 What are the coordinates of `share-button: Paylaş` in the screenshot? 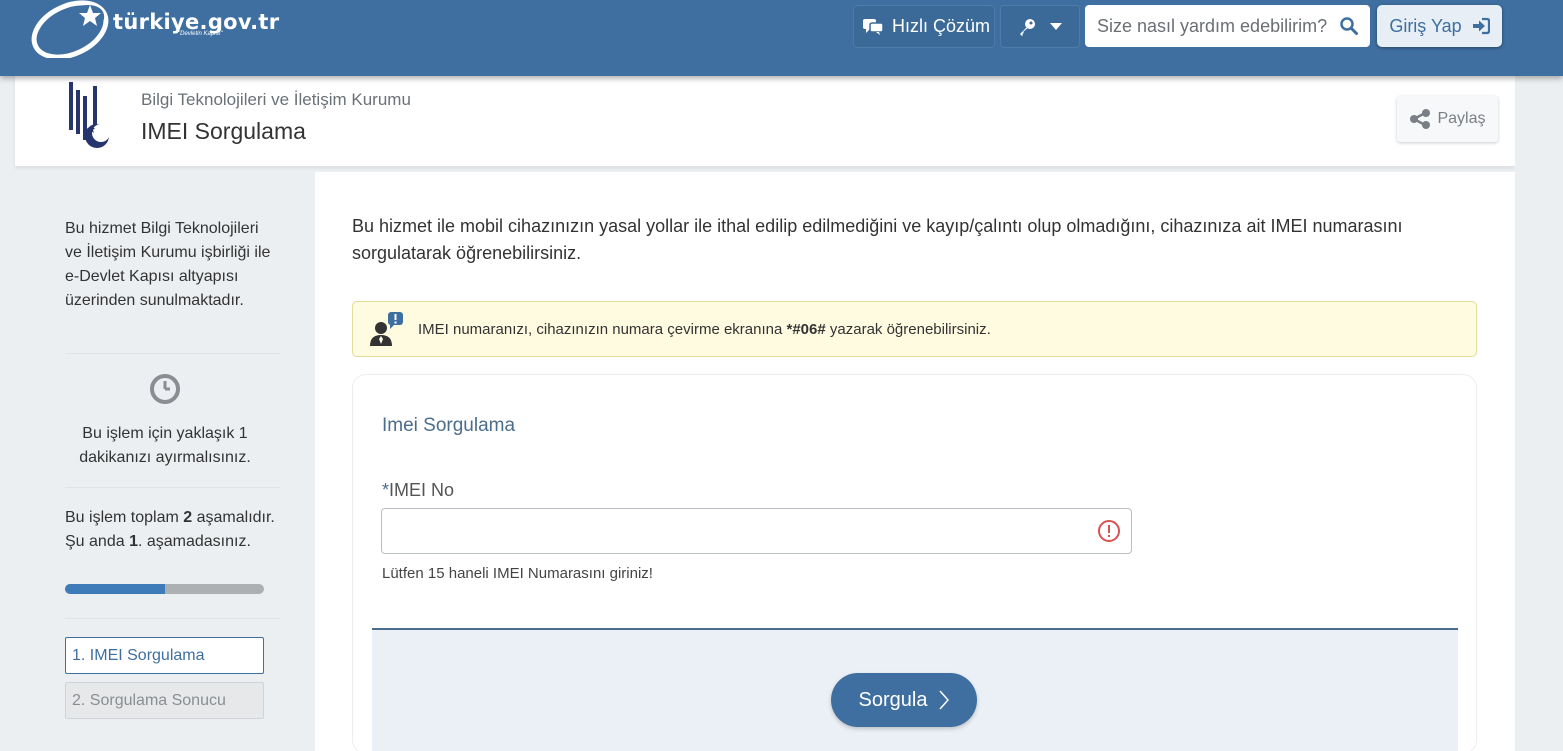 It's located at (1447, 119).